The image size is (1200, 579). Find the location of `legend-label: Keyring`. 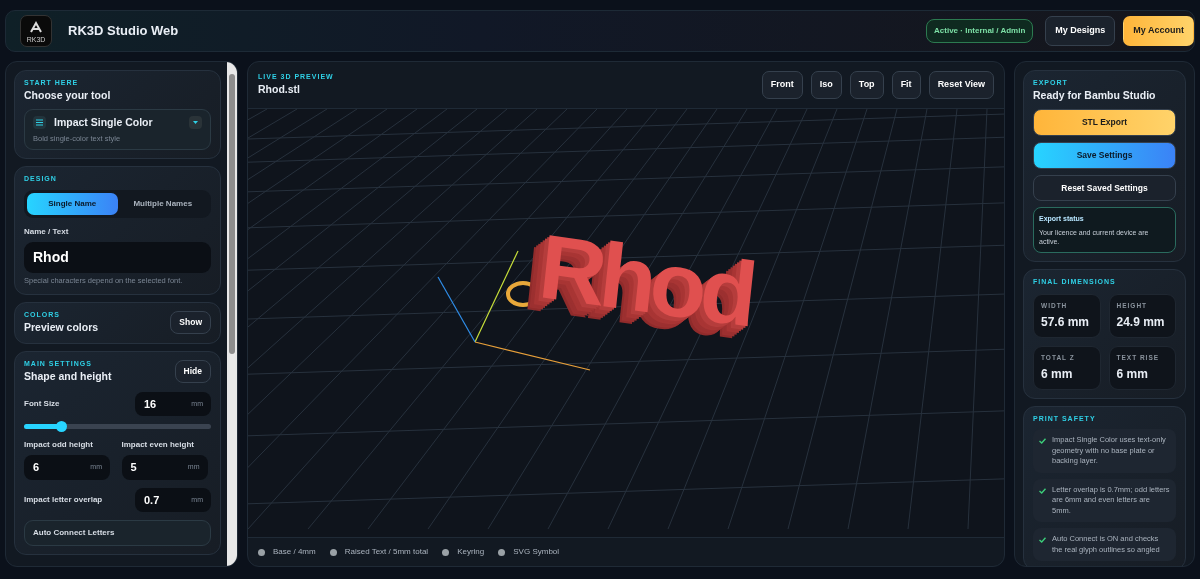

legend-label: Keyring is located at coordinates (471, 552).